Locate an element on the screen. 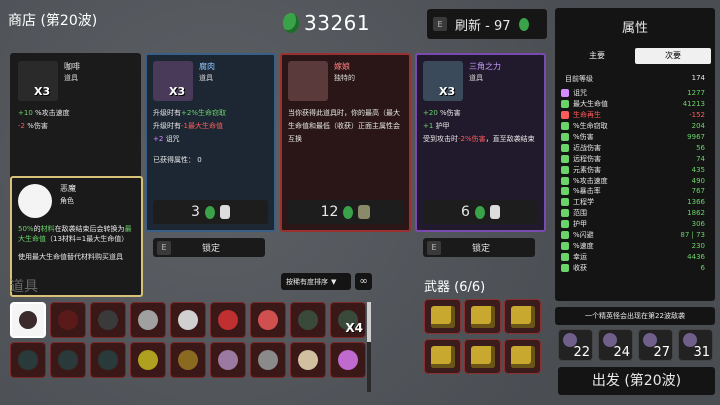 The height and width of the screenshot is (405, 720). stat-row: 诅咒 1277 is located at coordinates (633, 93).